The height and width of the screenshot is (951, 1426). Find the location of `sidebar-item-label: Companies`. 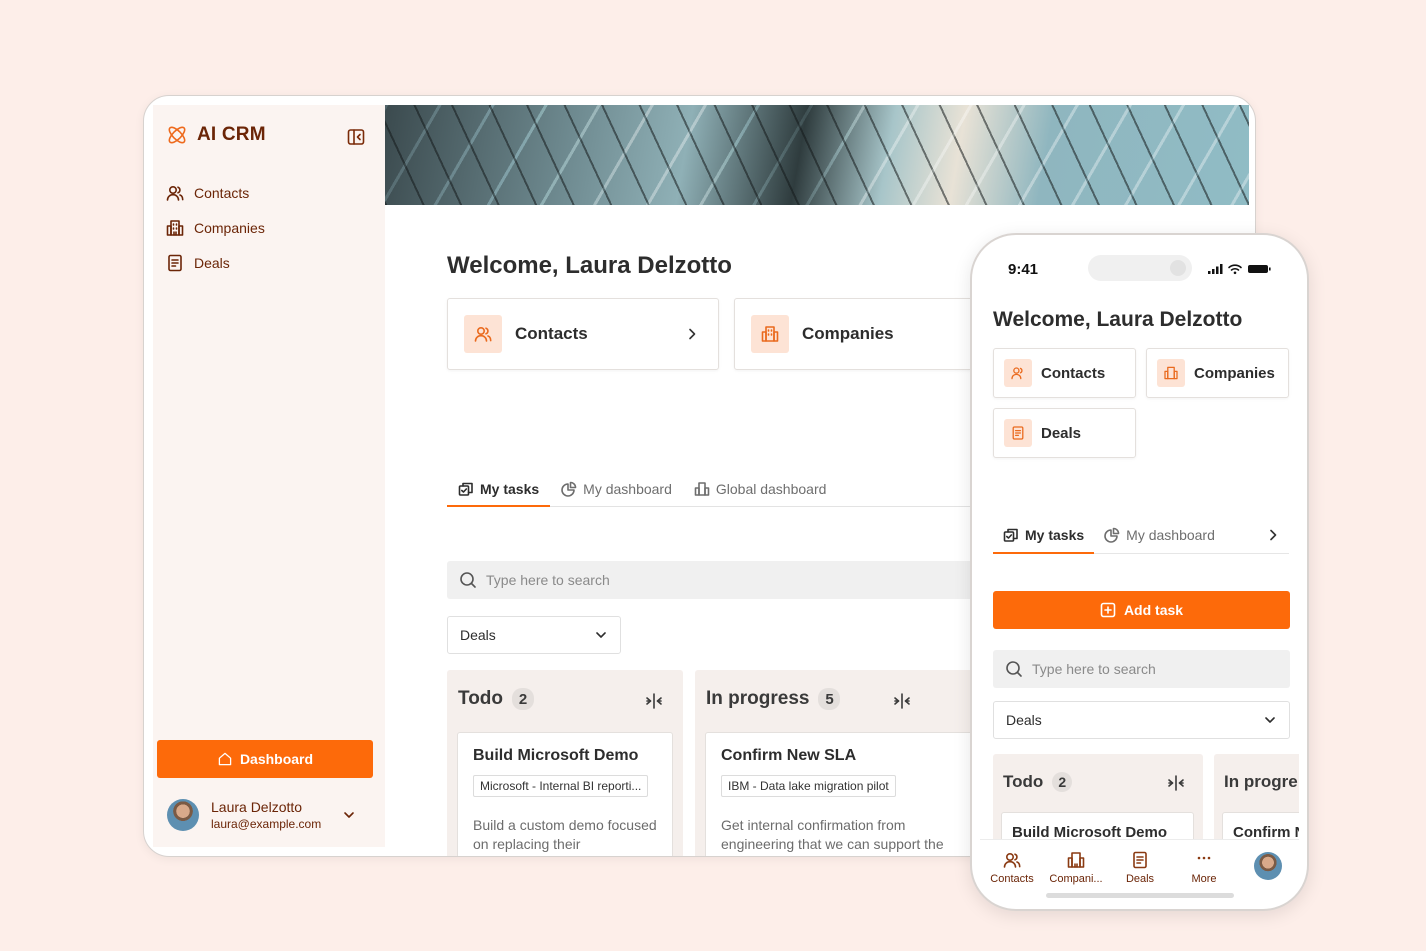

sidebar-item-label: Companies is located at coordinates (229, 227).